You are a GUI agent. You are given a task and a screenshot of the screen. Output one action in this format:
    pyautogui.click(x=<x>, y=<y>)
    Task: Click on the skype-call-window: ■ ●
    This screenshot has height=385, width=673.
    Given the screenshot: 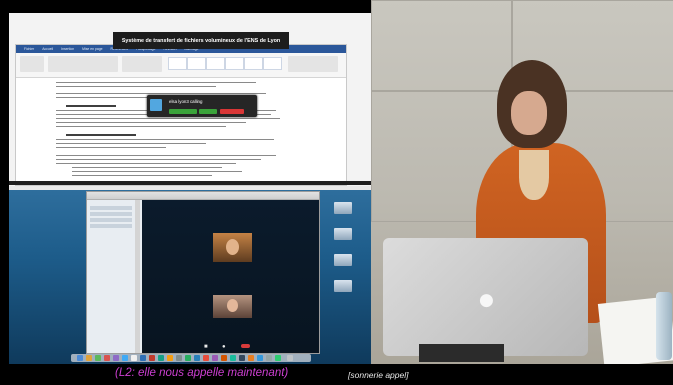 What is the action you would take?
    pyautogui.click(x=203, y=272)
    